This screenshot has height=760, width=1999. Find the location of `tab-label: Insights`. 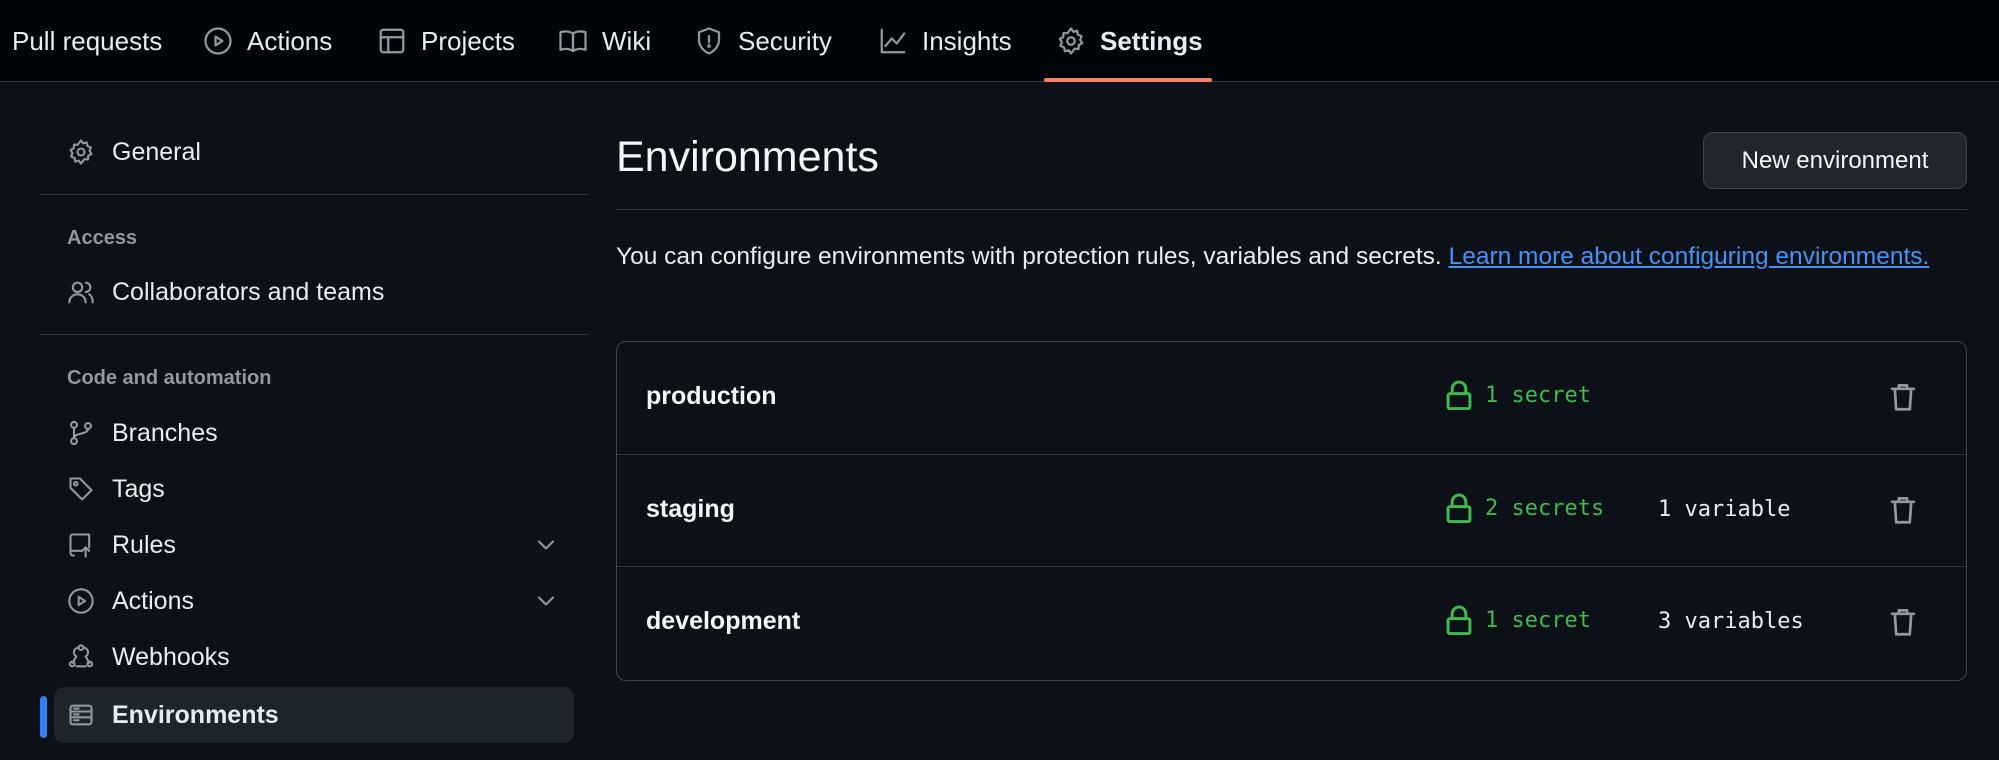

tab-label: Insights is located at coordinates (967, 40).